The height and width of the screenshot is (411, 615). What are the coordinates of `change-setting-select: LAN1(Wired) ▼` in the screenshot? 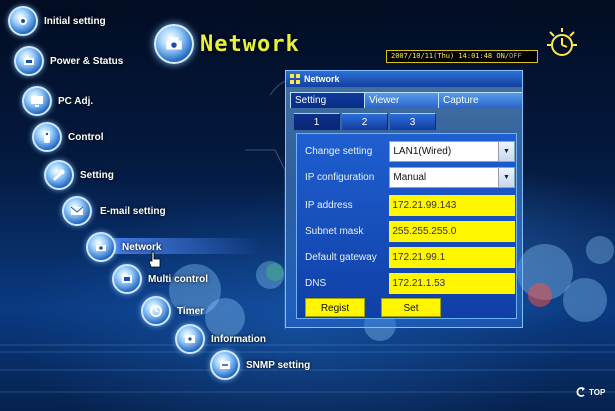 It's located at (452, 151).